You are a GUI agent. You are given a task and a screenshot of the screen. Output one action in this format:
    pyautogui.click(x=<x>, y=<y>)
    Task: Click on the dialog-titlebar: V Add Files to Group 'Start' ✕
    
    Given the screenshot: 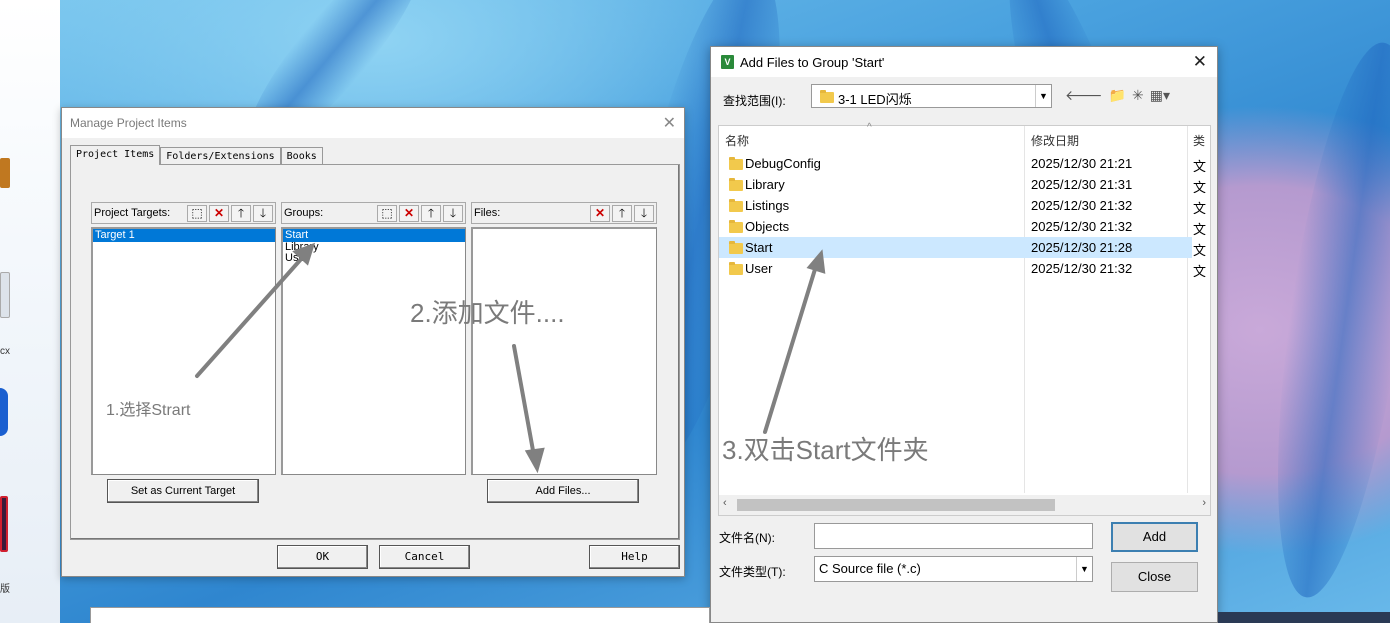 What is the action you would take?
    pyautogui.click(x=964, y=62)
    